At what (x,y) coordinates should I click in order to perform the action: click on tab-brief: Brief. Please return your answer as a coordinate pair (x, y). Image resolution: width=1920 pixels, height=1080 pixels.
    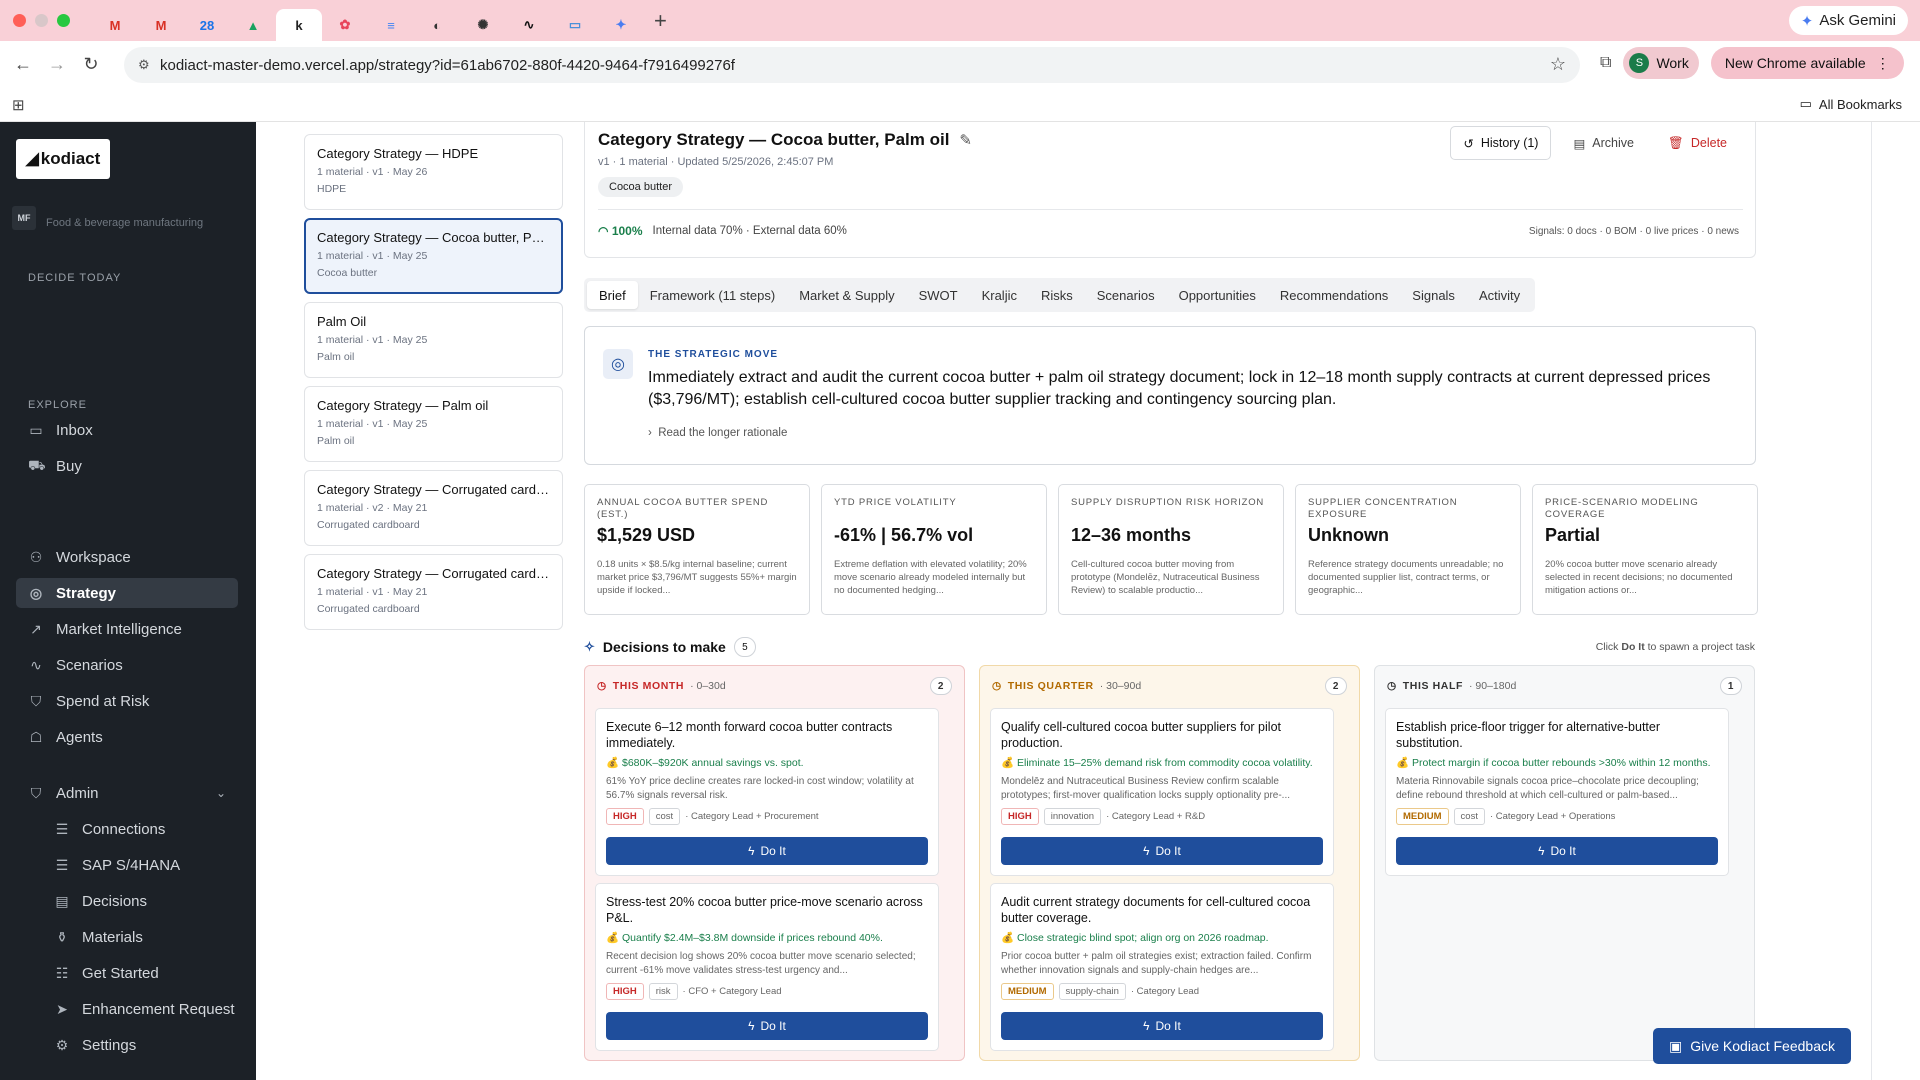
    Looking at the image, I should click on (612, 295).